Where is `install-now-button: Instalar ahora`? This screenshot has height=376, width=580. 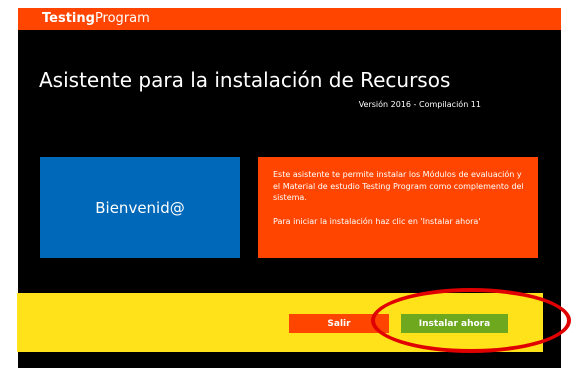
install-now-button: Instalar ahora is located at coordinates (454, 323).